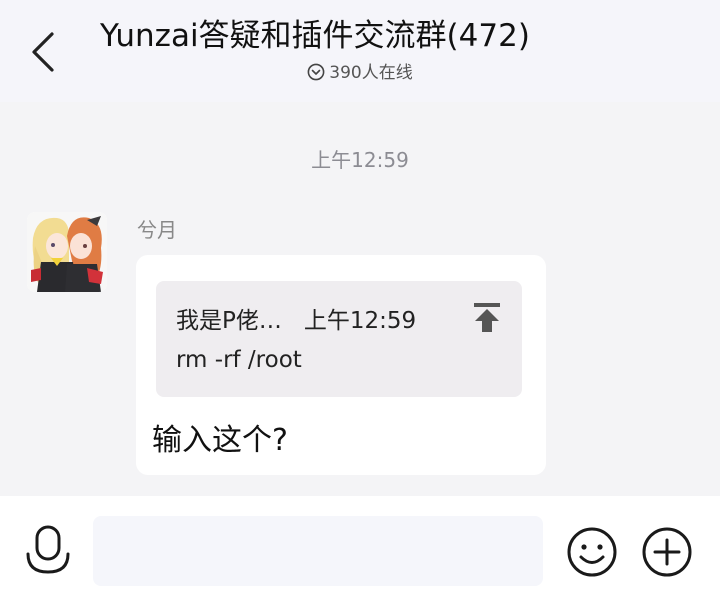 This screenshot has width=720, height=607. Describe the element at coordinates (157, 228) in the screenshot. I see `sender-name: 兮月` at that location.